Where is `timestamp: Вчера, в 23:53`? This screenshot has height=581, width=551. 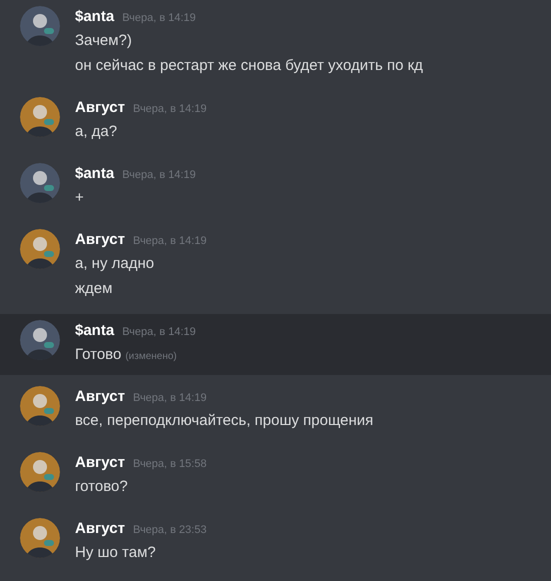 timestamp: Вчера, в 23:53 is located at coordinates (169, 530).